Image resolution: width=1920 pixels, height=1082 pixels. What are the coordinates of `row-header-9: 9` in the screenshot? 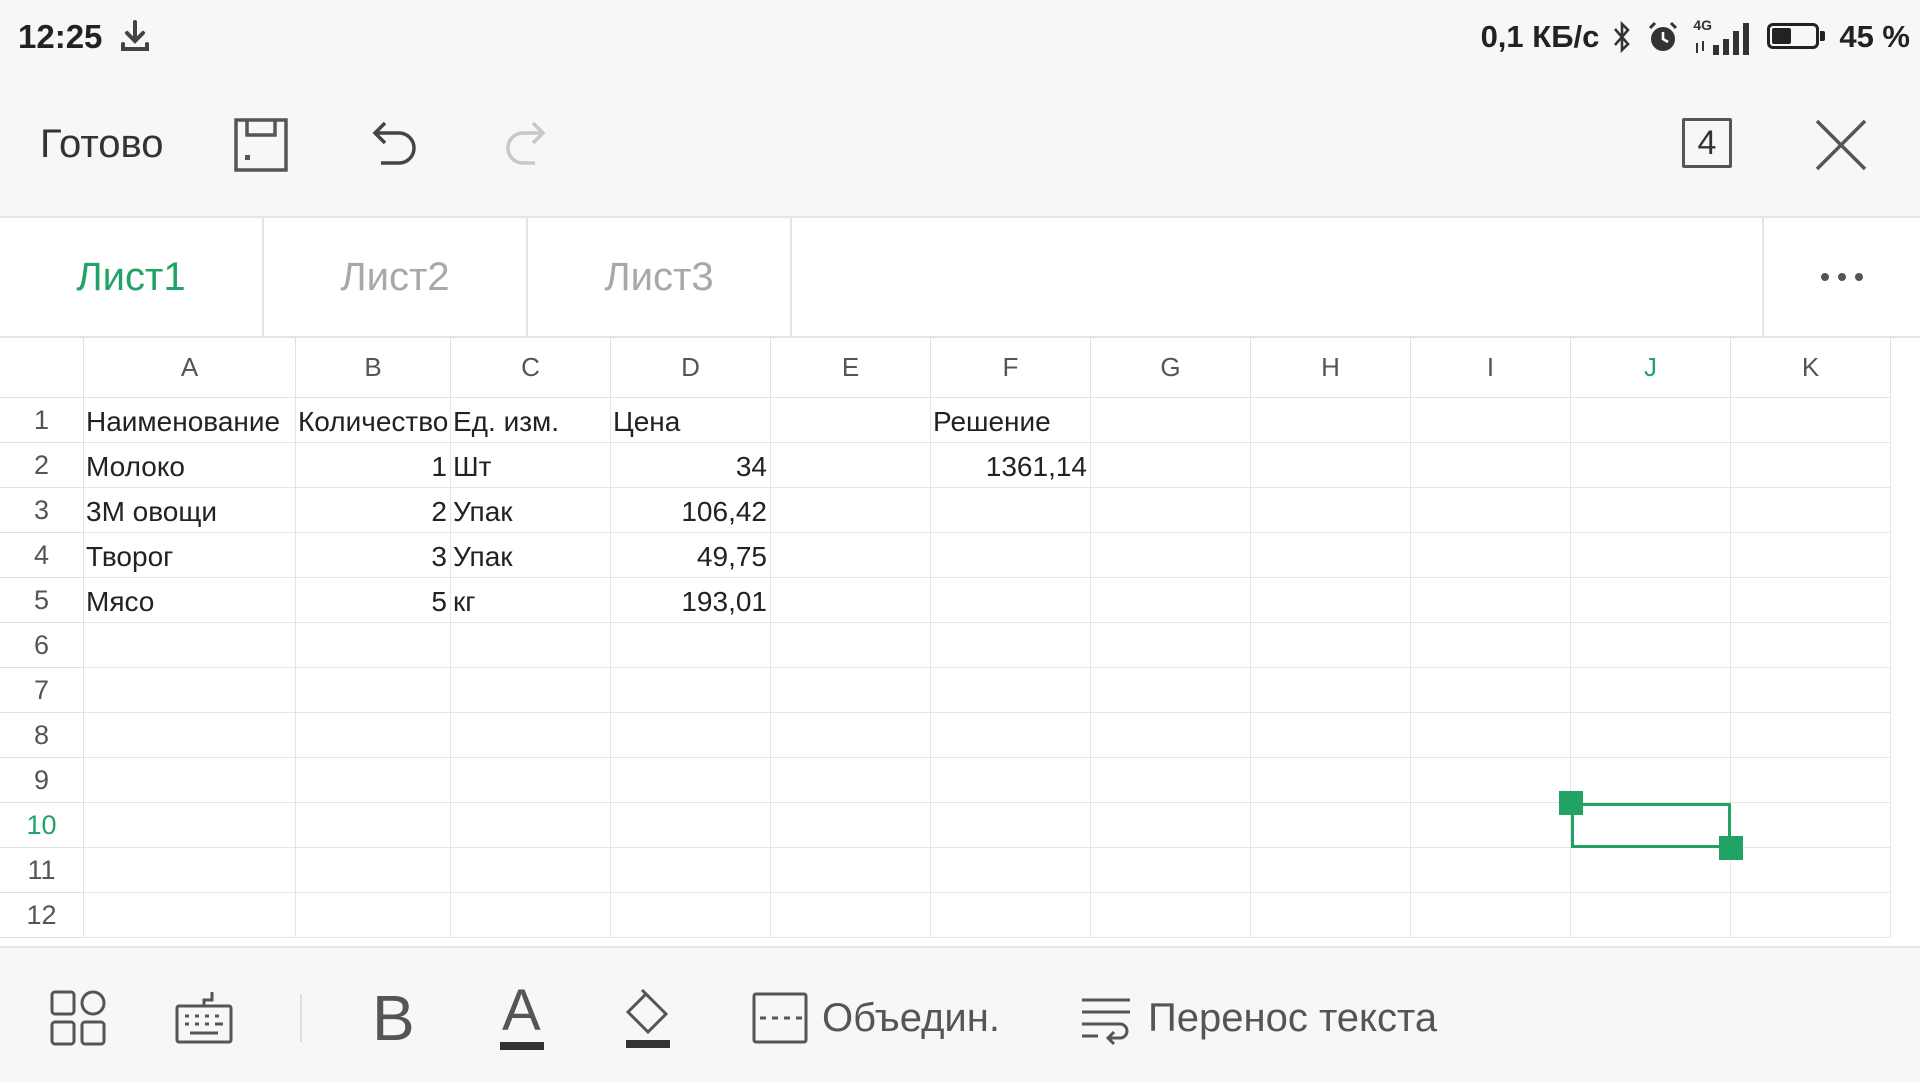 It's located at (42, 780).